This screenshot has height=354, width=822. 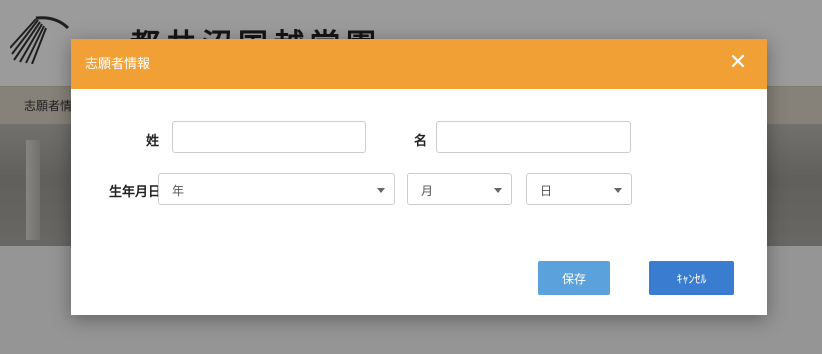 What do you see at coordinates (427, 191) in the screenshot?
I see `birth-month-value: 月` at bounding box center [427, 191].